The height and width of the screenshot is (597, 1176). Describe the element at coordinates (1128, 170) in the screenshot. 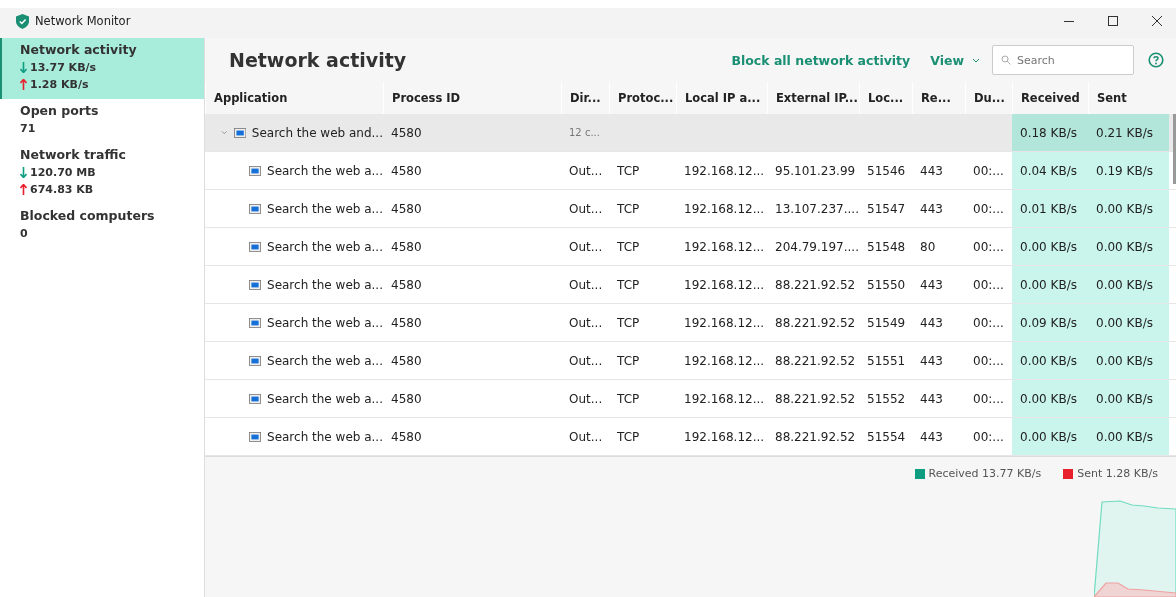

I see `table-cell: 0.19 KB/s` at that location.